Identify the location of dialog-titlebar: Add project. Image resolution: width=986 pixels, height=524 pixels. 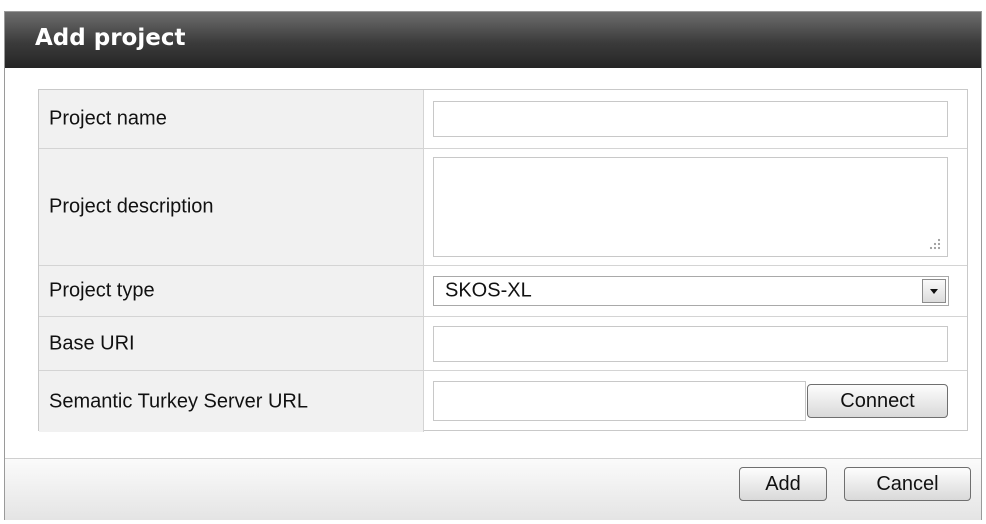
(493, 40).